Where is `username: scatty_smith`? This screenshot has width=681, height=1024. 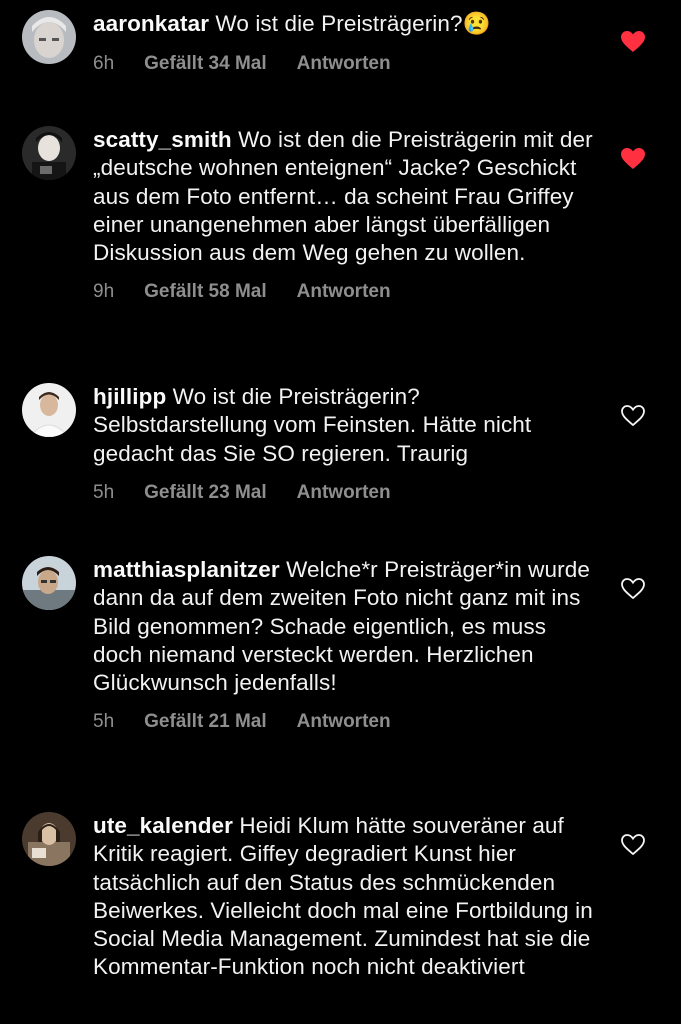 username: scatty_smith is located at coordinates (162, 139).